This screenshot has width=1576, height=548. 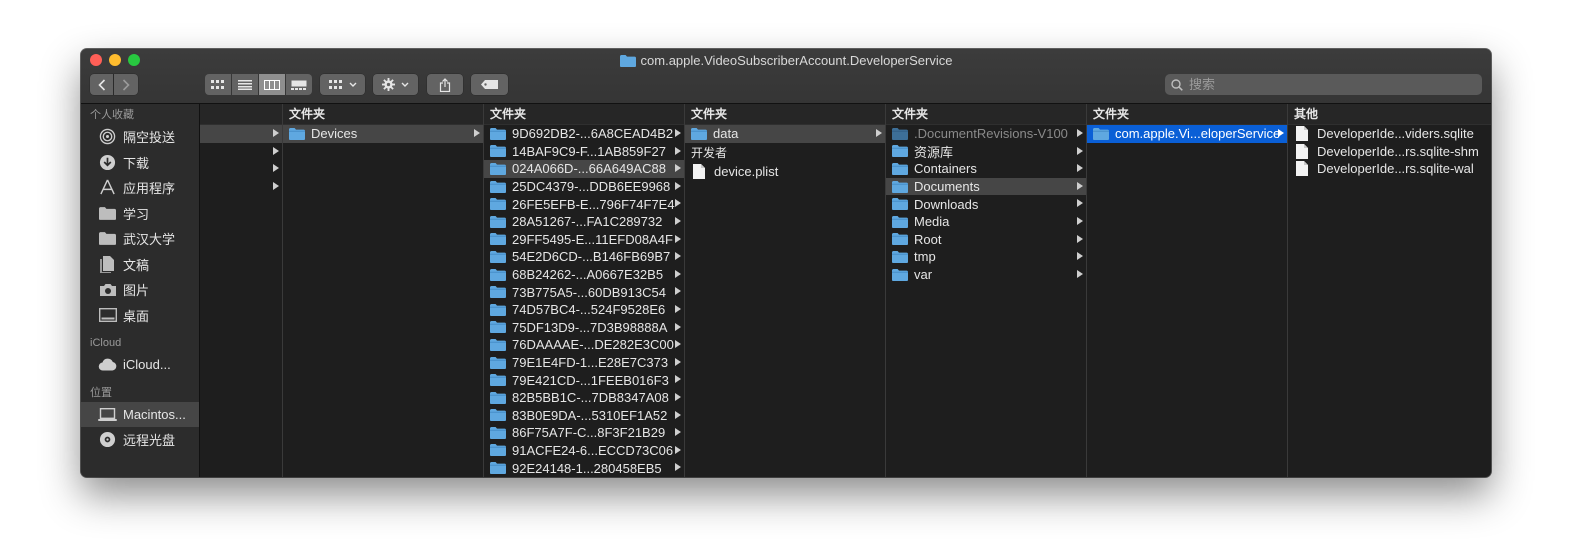 What do you see at coordinates (342, 84) in the screenshot?
I see `group-by-button` at bounding box center [342, 84].